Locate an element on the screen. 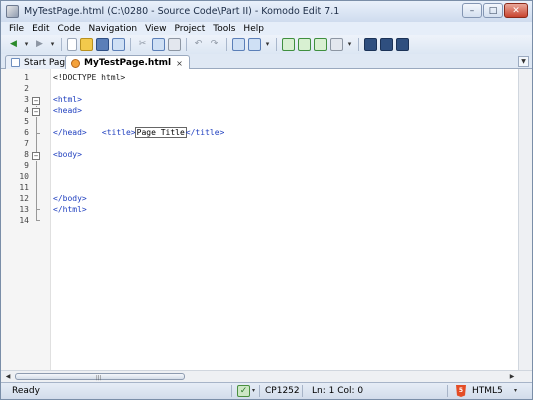  code-line-html-close: </html> is located at coordinates (70, 209).